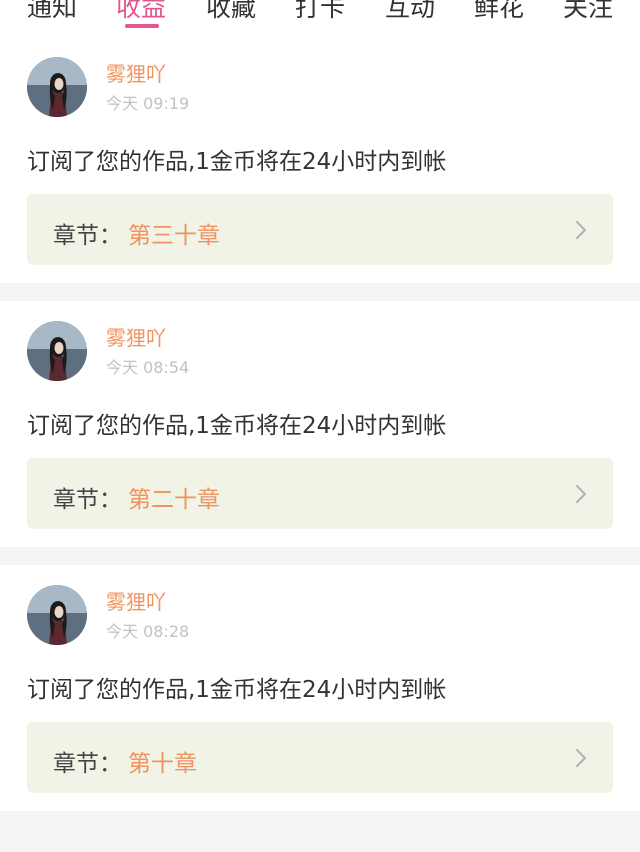  I want to click on tab-earnings: 收益, so click(141, 12).